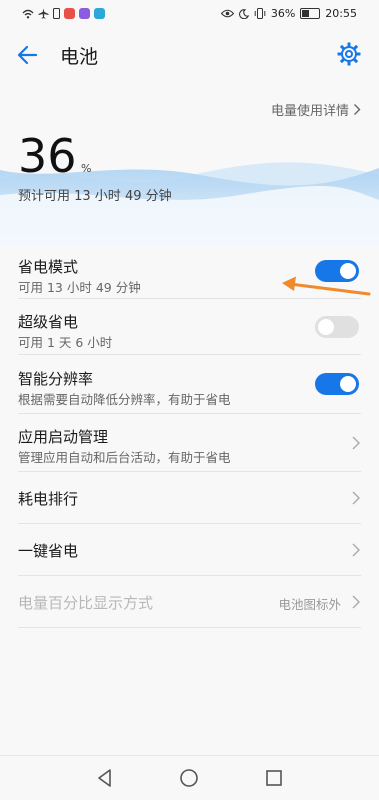 The image size is (379, 800). Describe the element at coordinates (56, 379) in the screenshot. I see `setting-label: 智能分辨率` at that location.